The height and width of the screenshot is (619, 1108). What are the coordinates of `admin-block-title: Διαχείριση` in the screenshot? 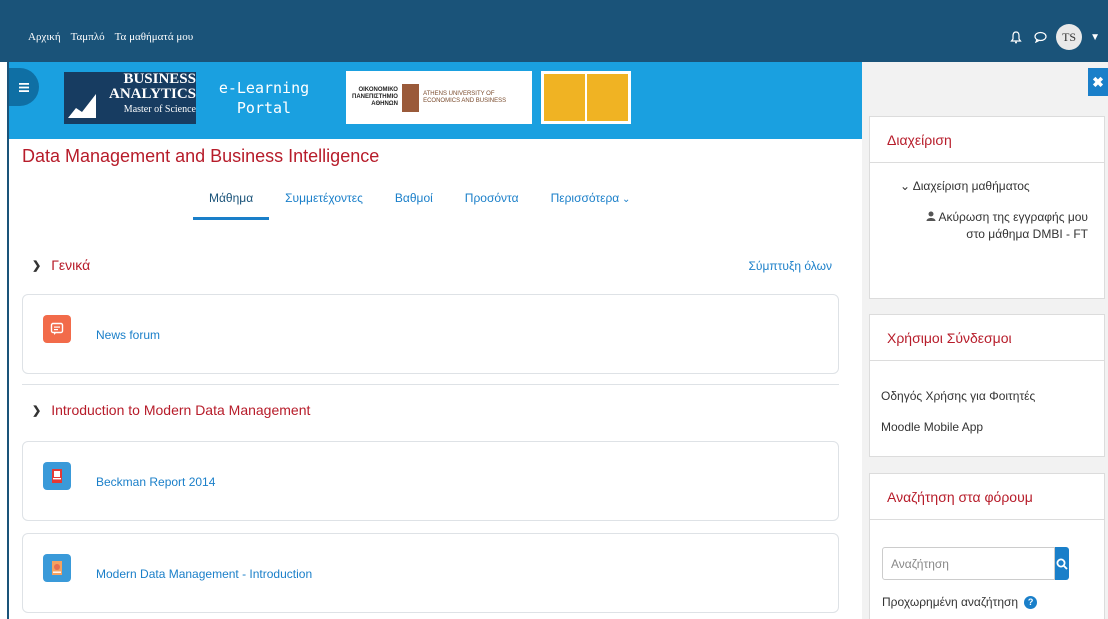 It's located at (987, 140).